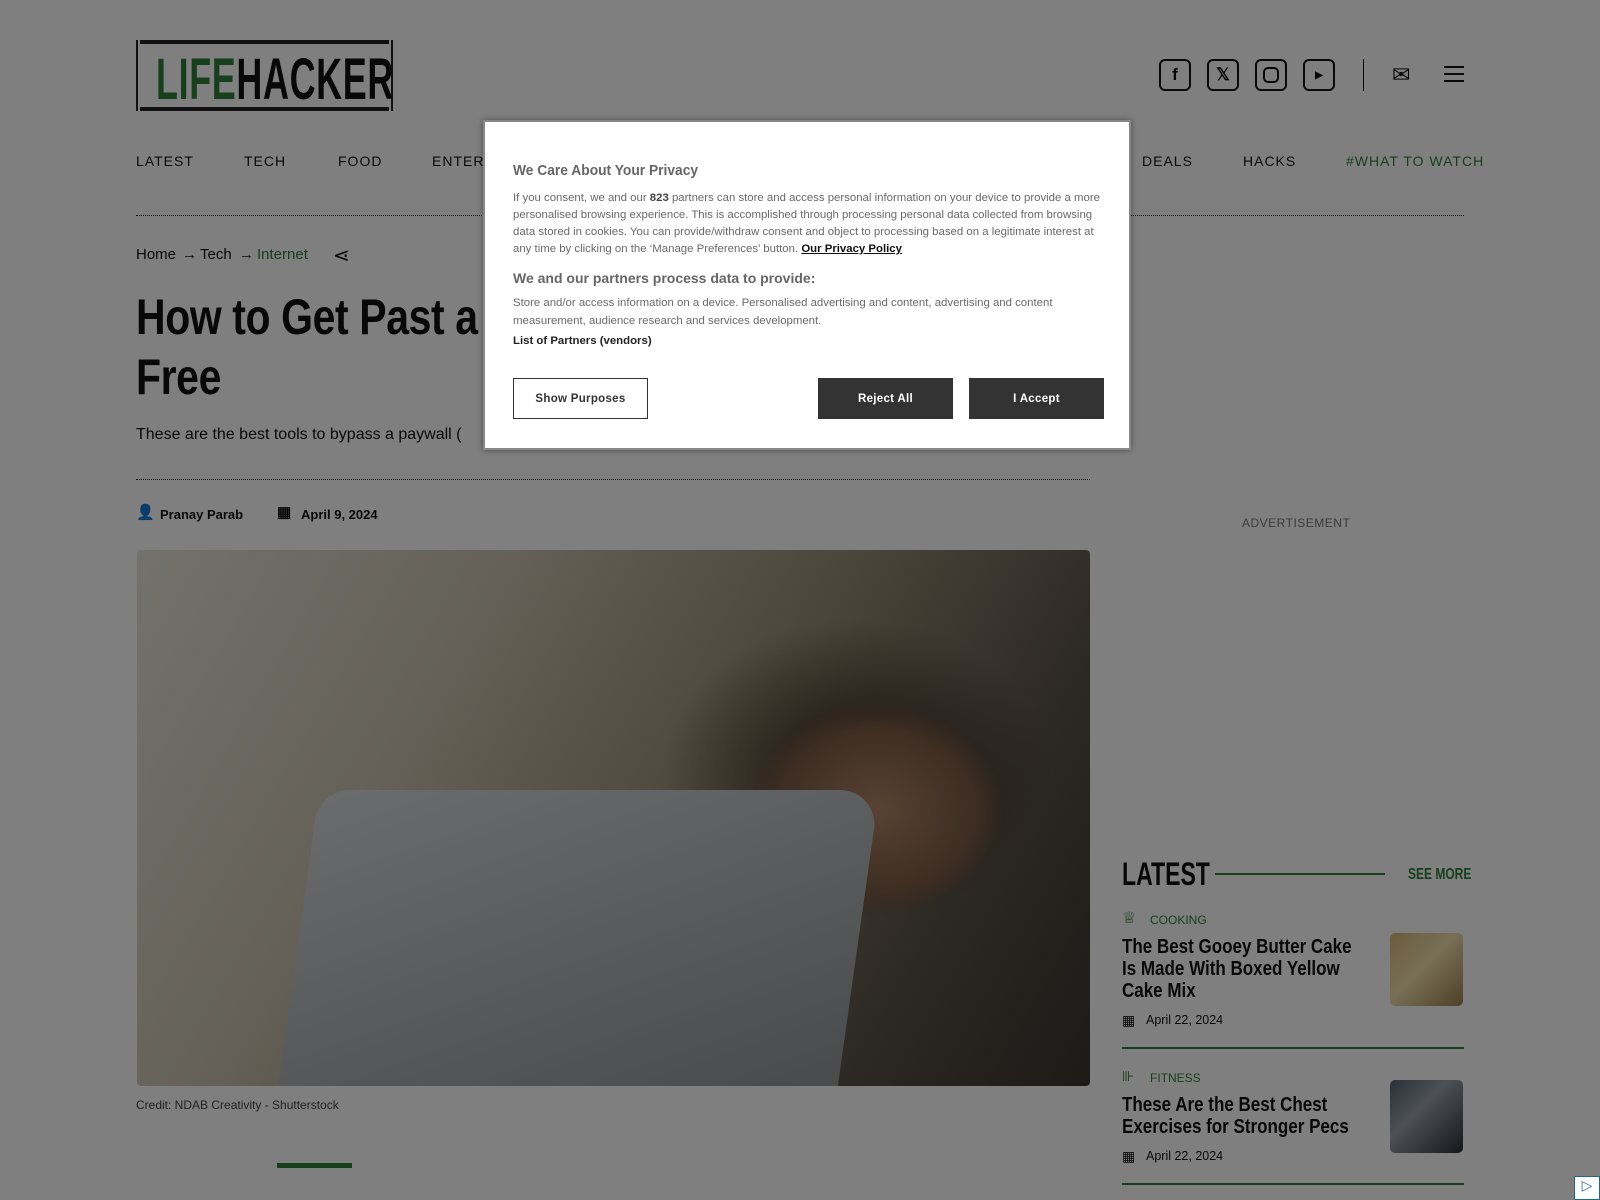 This screenshot has height=1200, width=1600. I want to click on consent-title: We Care About Your Privacy, so click(606, 170).